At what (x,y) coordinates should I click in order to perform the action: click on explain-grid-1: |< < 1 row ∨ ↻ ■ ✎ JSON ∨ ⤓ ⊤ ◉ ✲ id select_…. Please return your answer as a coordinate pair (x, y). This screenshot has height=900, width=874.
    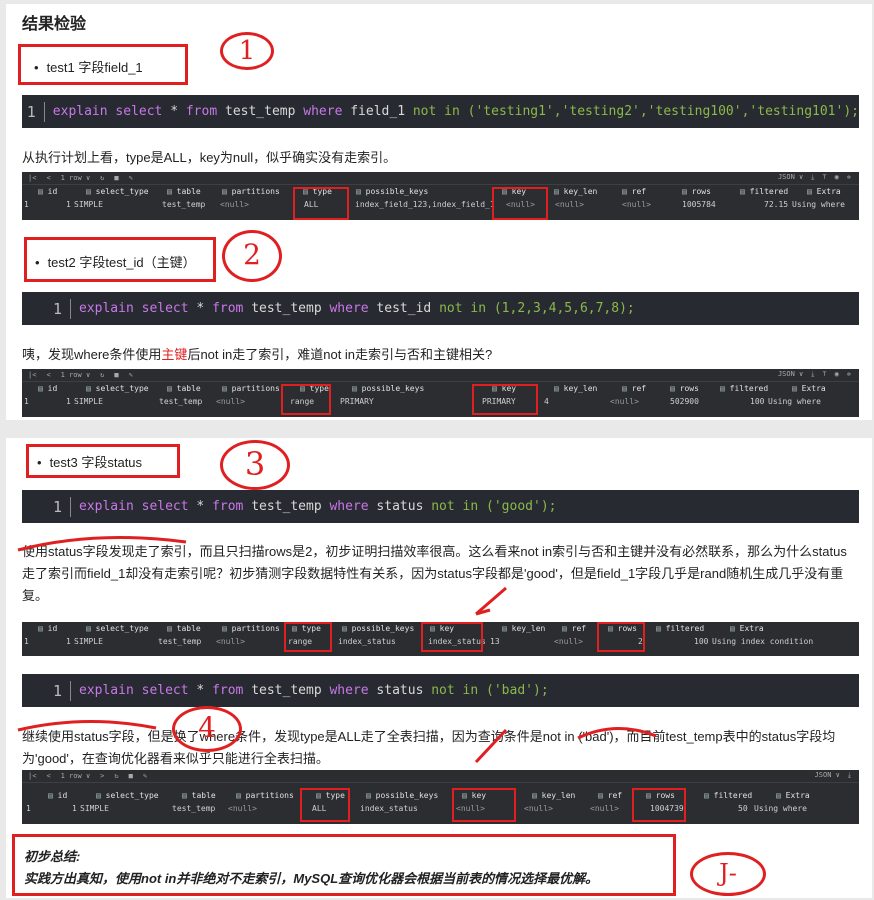
    Looking at the image, I should click on (440, 196).